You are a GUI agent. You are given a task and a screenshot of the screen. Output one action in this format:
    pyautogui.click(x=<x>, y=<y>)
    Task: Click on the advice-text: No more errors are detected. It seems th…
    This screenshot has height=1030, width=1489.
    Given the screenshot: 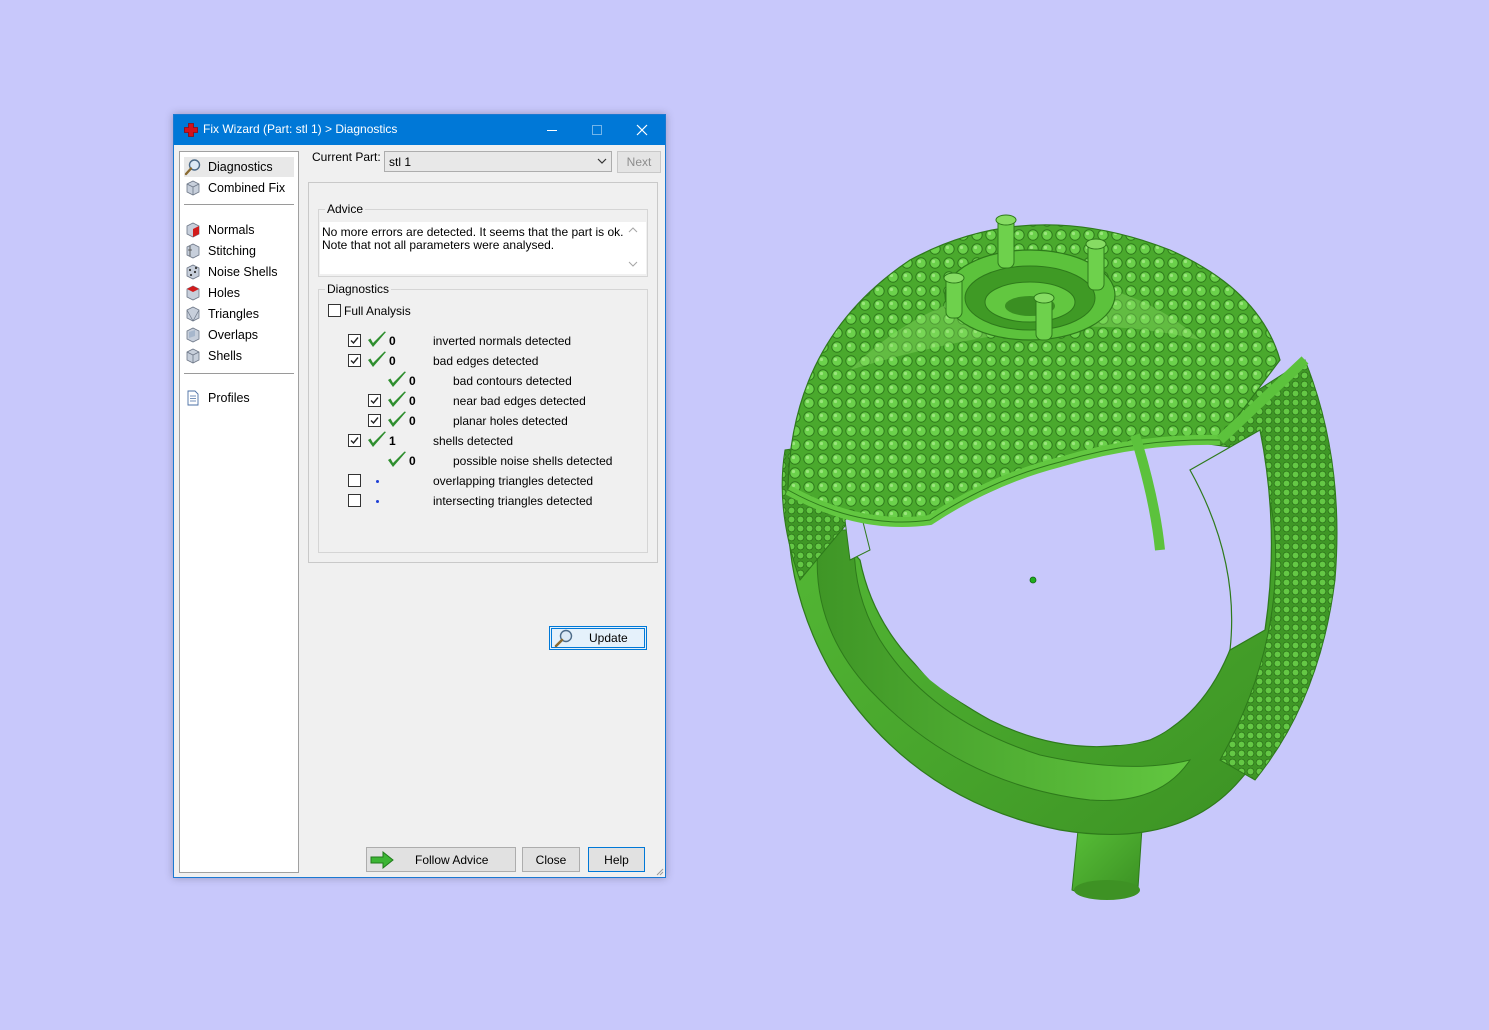 What is the action you would take?
    pyautogui.click(x=483, y=248)
    